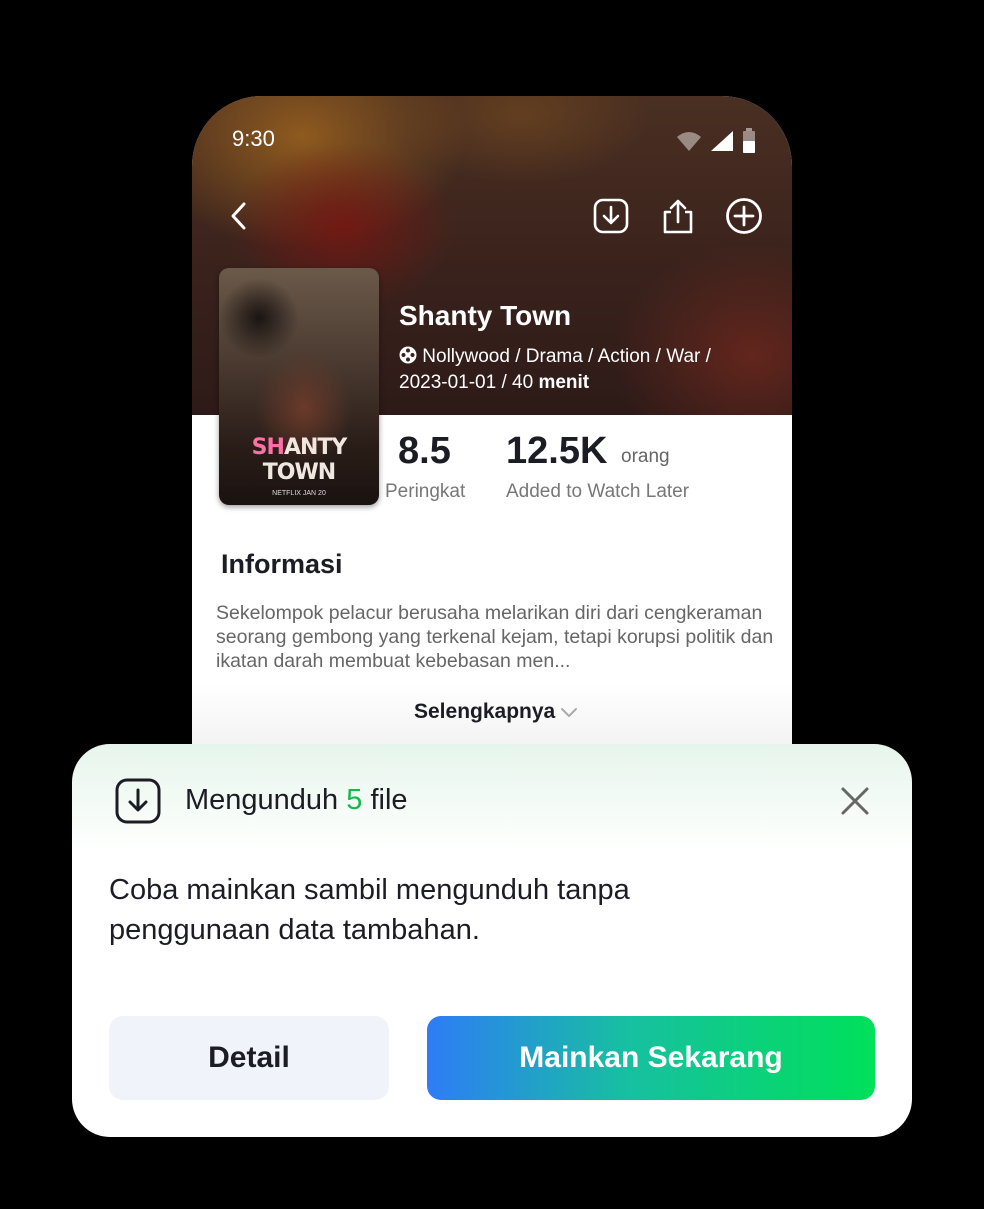 This screenshot has height=1209, width=984. I want to click on back-chevron-icon, so click(240, 216).